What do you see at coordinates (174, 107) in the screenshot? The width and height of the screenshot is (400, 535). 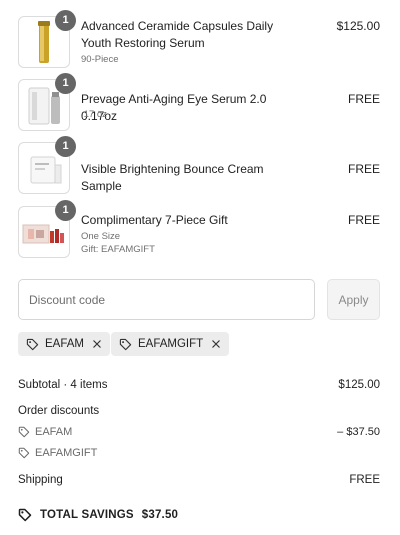 I see `item-name: Prevage Anti-Aging Eye Serum 2.0 0.17oz` at bounding box center [174, 107].